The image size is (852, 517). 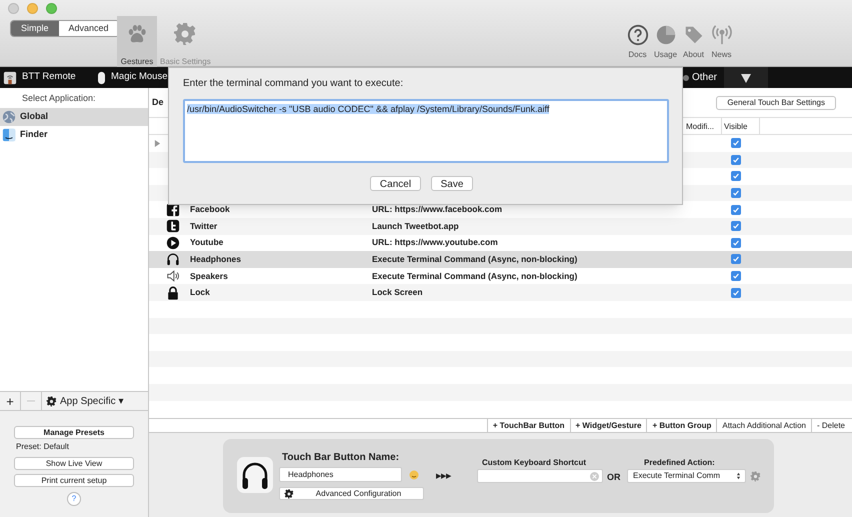 What do you see at coordinates (738, 476) in the screenshot?
I see `stepper-icon` at bounding box center [738, 476].